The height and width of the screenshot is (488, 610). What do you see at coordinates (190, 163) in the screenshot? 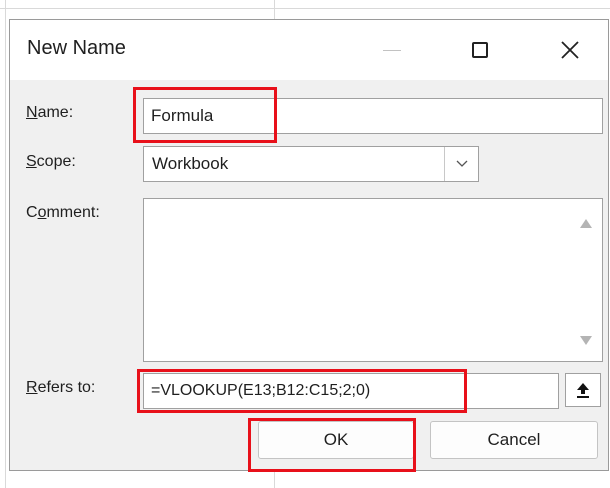
I see `scope-select-value: Workbook` at bounding box center [190, 163].